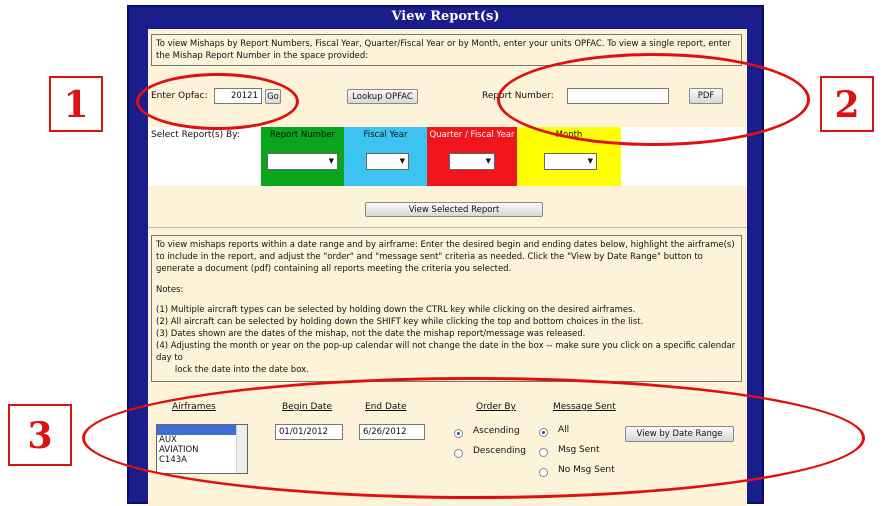 The height and width of the screenshot is (506, 883). Describe the element at coordinates (385, 135) in the screenshot. I see `fiscal-year-filter-label: Fiscal Year` at that location.